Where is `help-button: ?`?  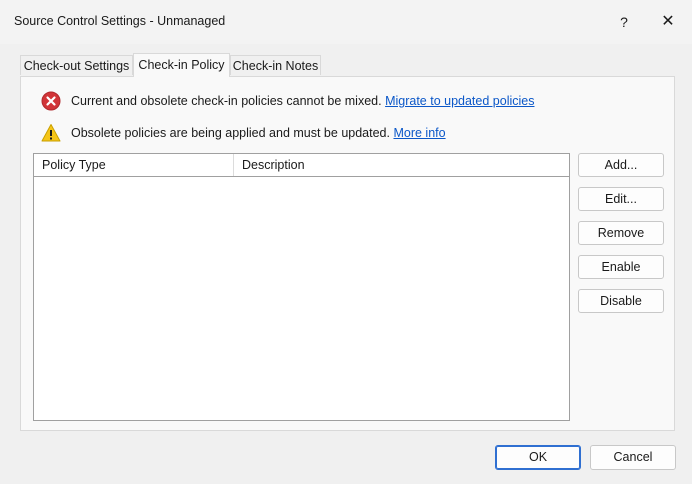 help-button: ? is located at coordinates (624, 22).